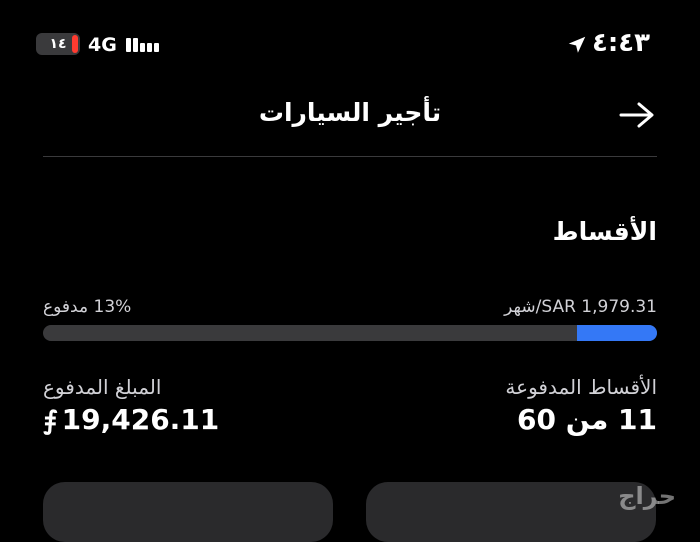  I want to click on battery-icon: ١٤, so click(58, 44).